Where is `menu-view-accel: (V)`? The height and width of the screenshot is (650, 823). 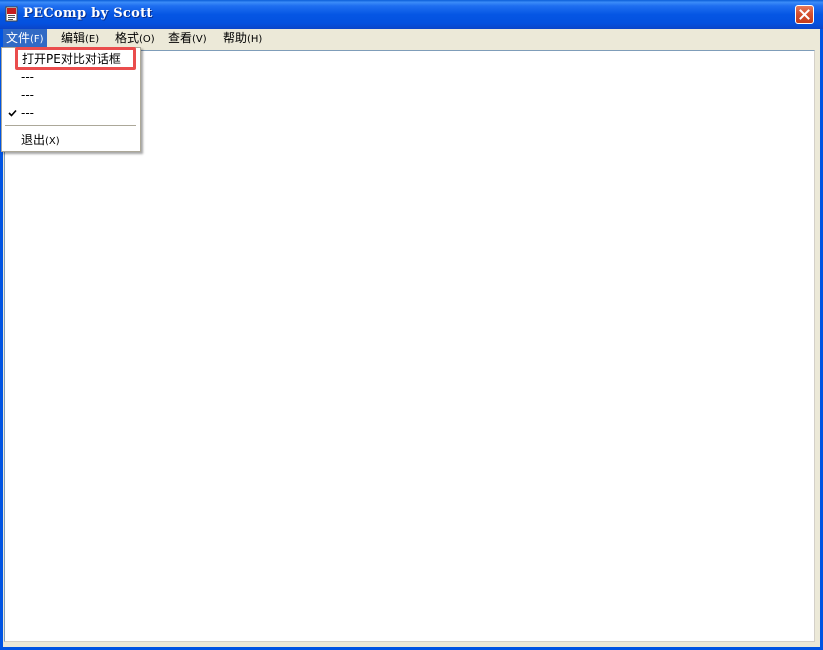 menu-view-accel: (V) is located at coordinates (199, 39).